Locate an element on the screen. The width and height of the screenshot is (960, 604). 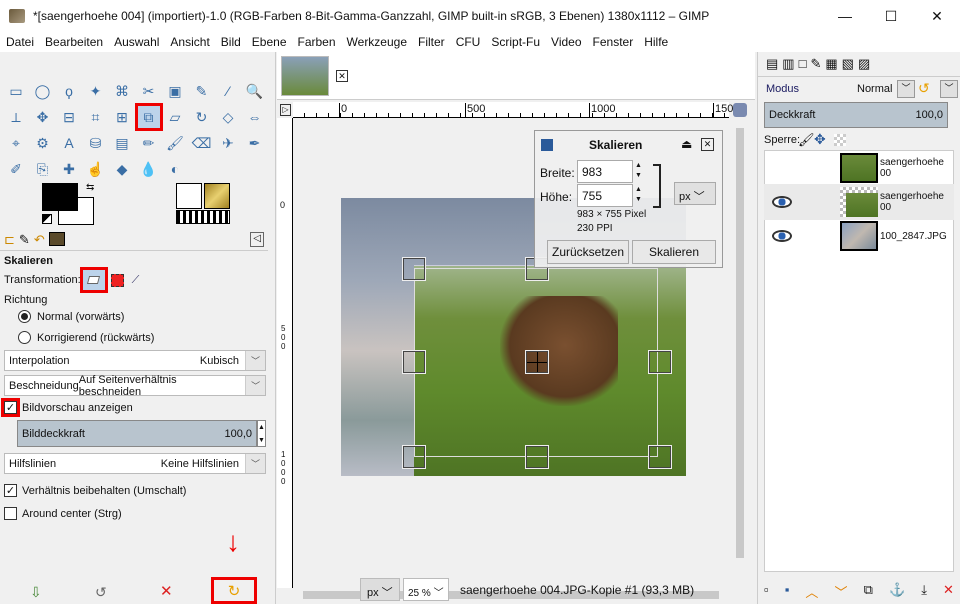
lower-layer-icon: ﹀ is located at coordinates (840, 591).